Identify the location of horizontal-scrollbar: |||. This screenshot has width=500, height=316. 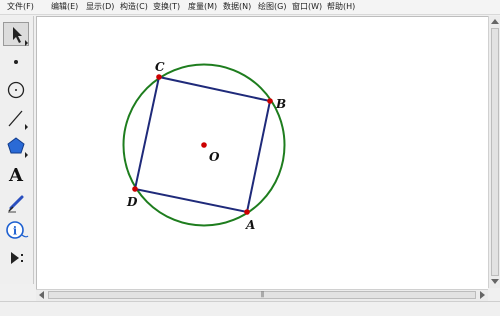
(262, 295).